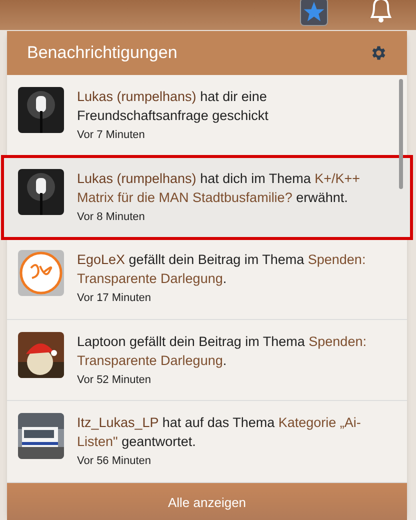 Image resolution: width=416 pixels, height=520 pixels. I want to click on notification-text: EgoLeX gefällt dein Beitrag im Thema Spenden: Transparente Darlegung., so click(222, 269).